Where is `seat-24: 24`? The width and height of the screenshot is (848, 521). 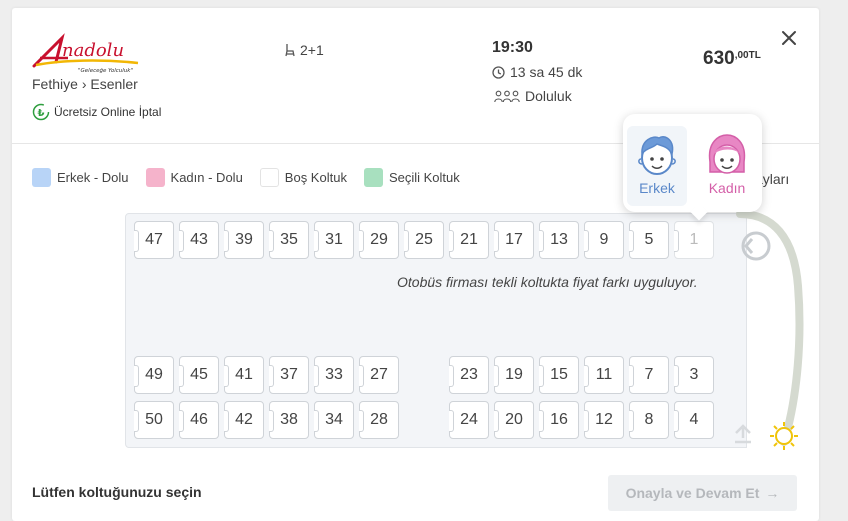
seat-24: 24 is located at coordinates (469, 420).